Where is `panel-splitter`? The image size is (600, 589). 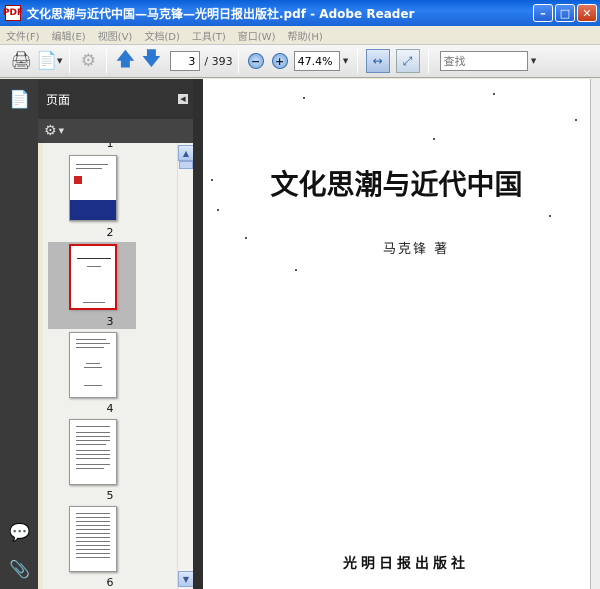 panel-splitter is located at coordinates (198, 334).